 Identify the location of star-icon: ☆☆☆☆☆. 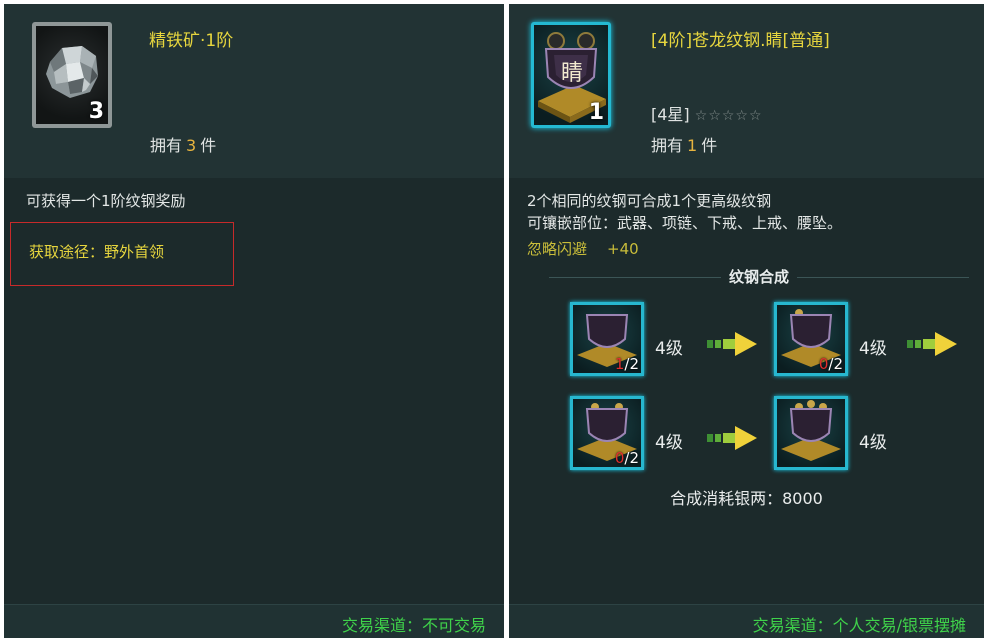
(728, 116).